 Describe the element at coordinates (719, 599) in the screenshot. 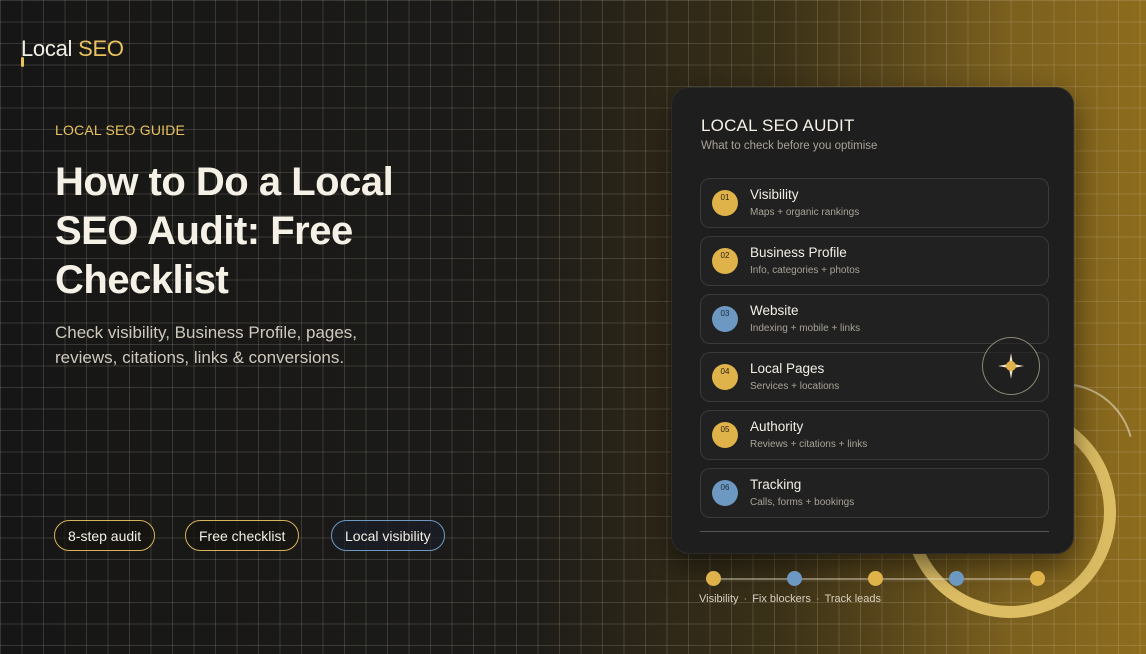

I see `timeline-label-visibility: Visibility` at that location.